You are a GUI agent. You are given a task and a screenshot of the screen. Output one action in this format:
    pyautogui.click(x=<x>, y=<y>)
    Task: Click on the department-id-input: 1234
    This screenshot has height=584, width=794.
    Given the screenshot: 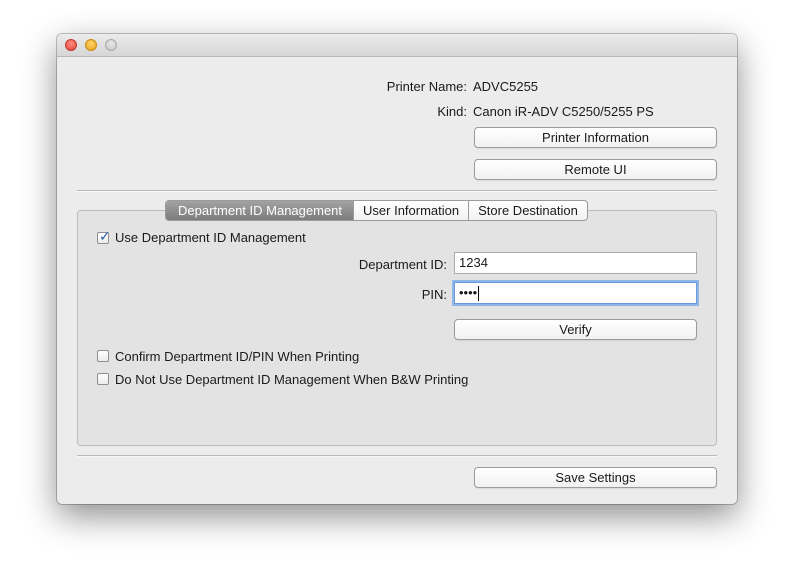 What is the action you would take?
    pyautogui.click(x=575, y=263)
    